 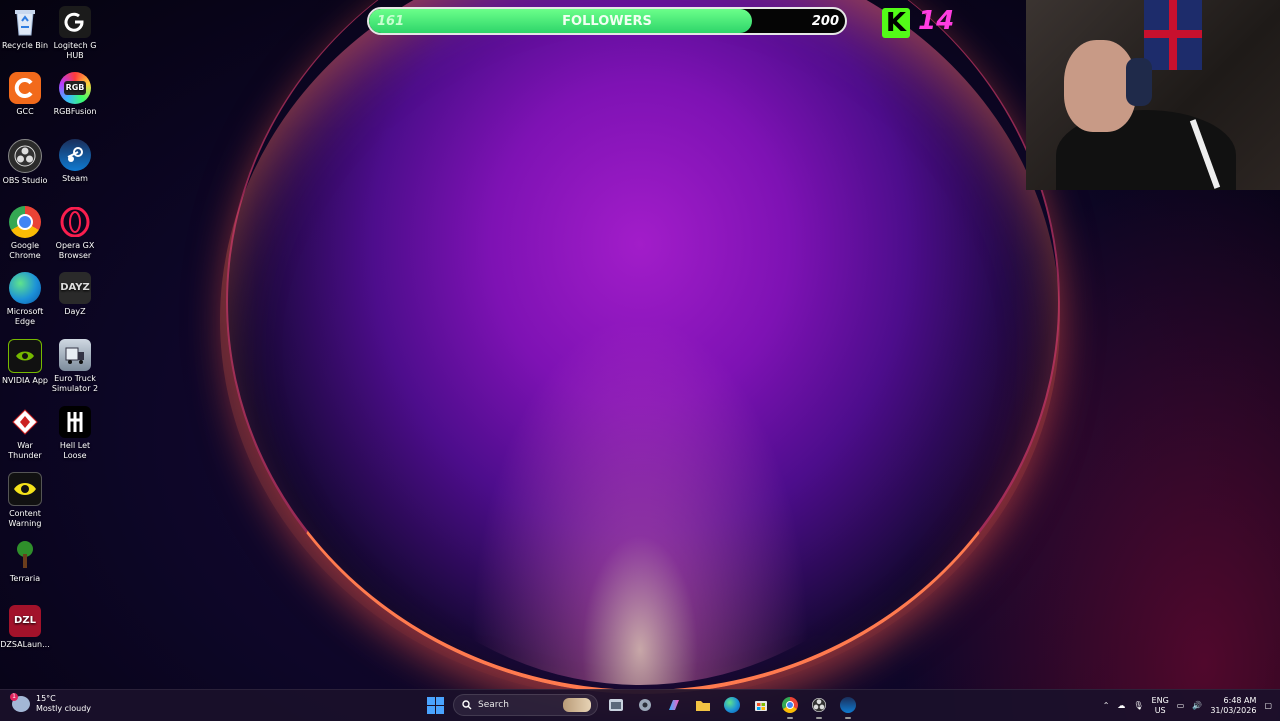 I want to click on desktop-icon-google-chrome: Google Chrome, so click(x=25, y=233).